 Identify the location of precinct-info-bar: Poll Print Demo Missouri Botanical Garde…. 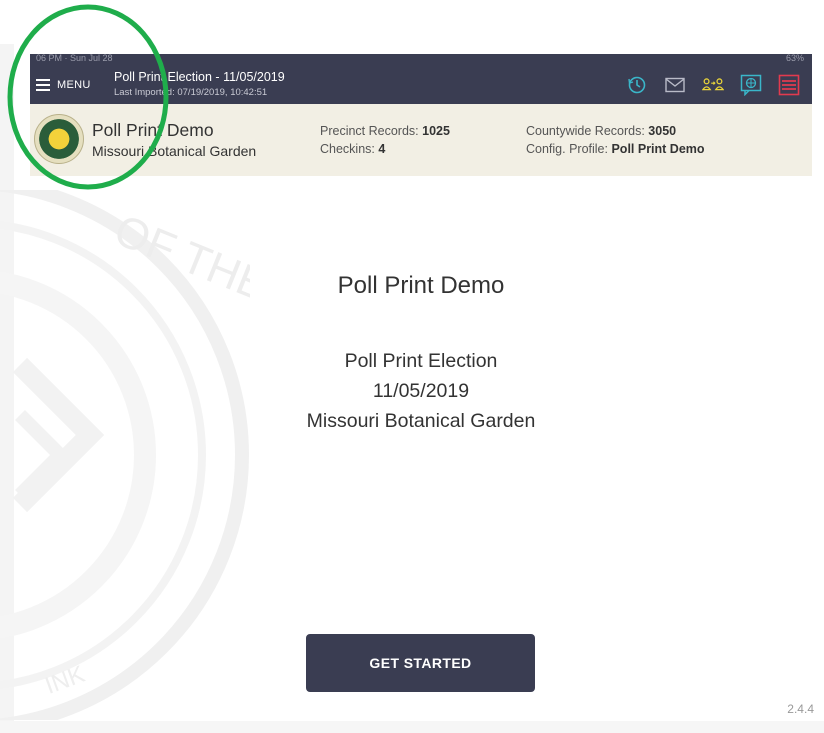
(421, 140).